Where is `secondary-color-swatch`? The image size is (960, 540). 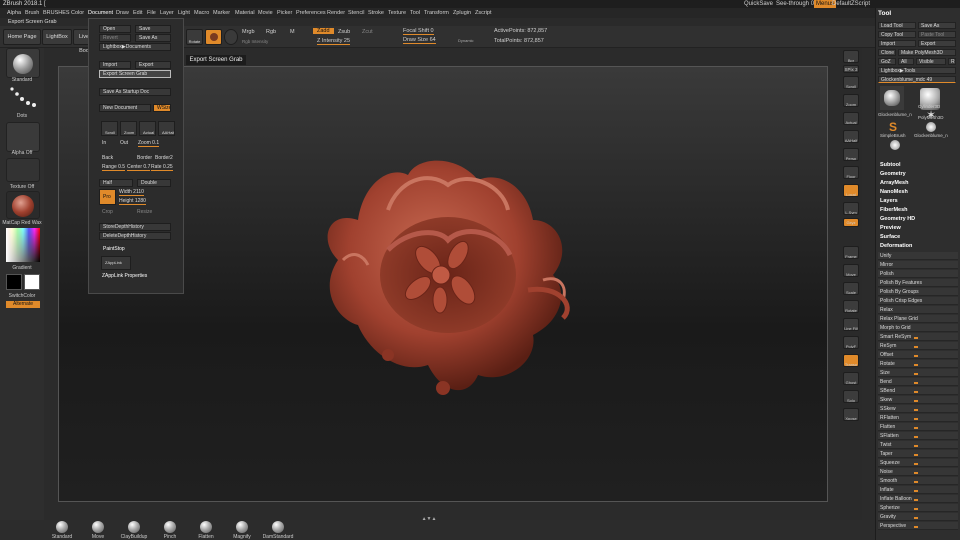
secondary-color-swatch is located at coordinates (32, 282).